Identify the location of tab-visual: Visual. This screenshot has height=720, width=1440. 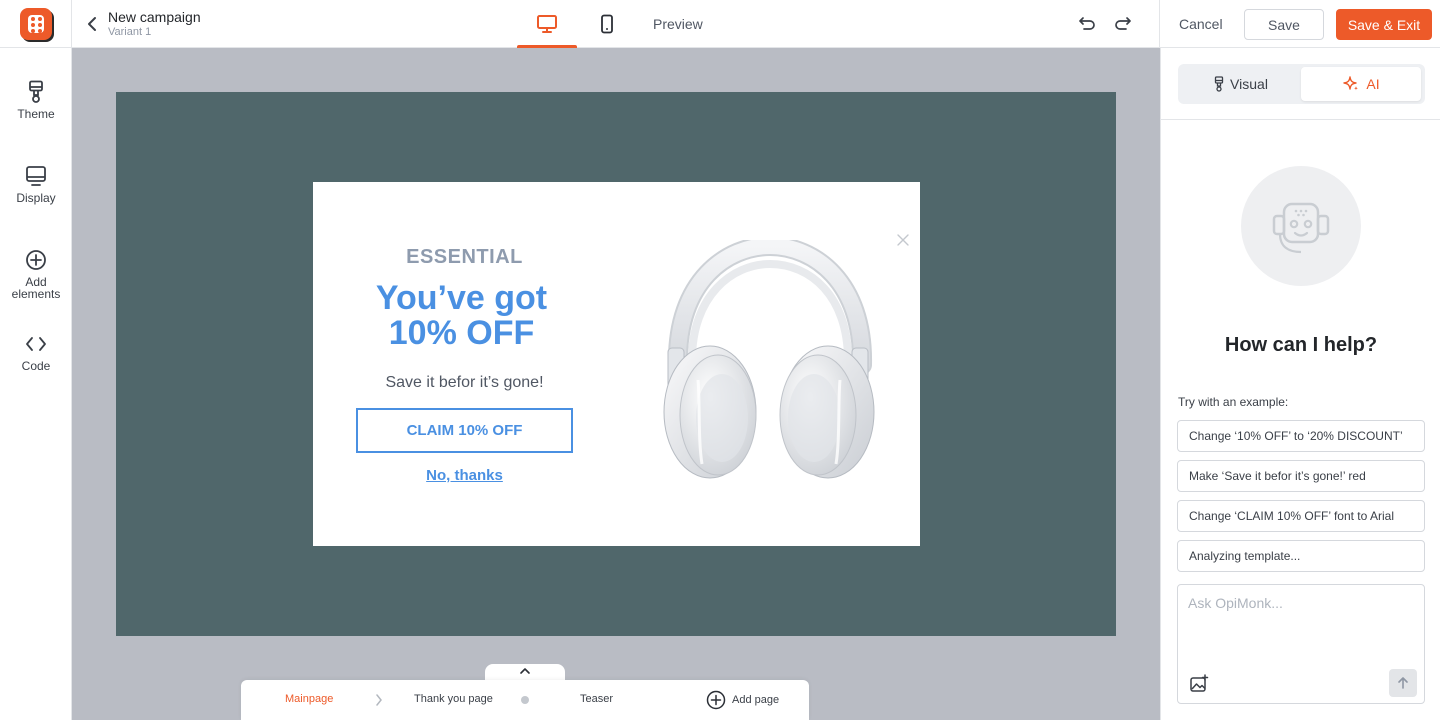
(1241, 84).